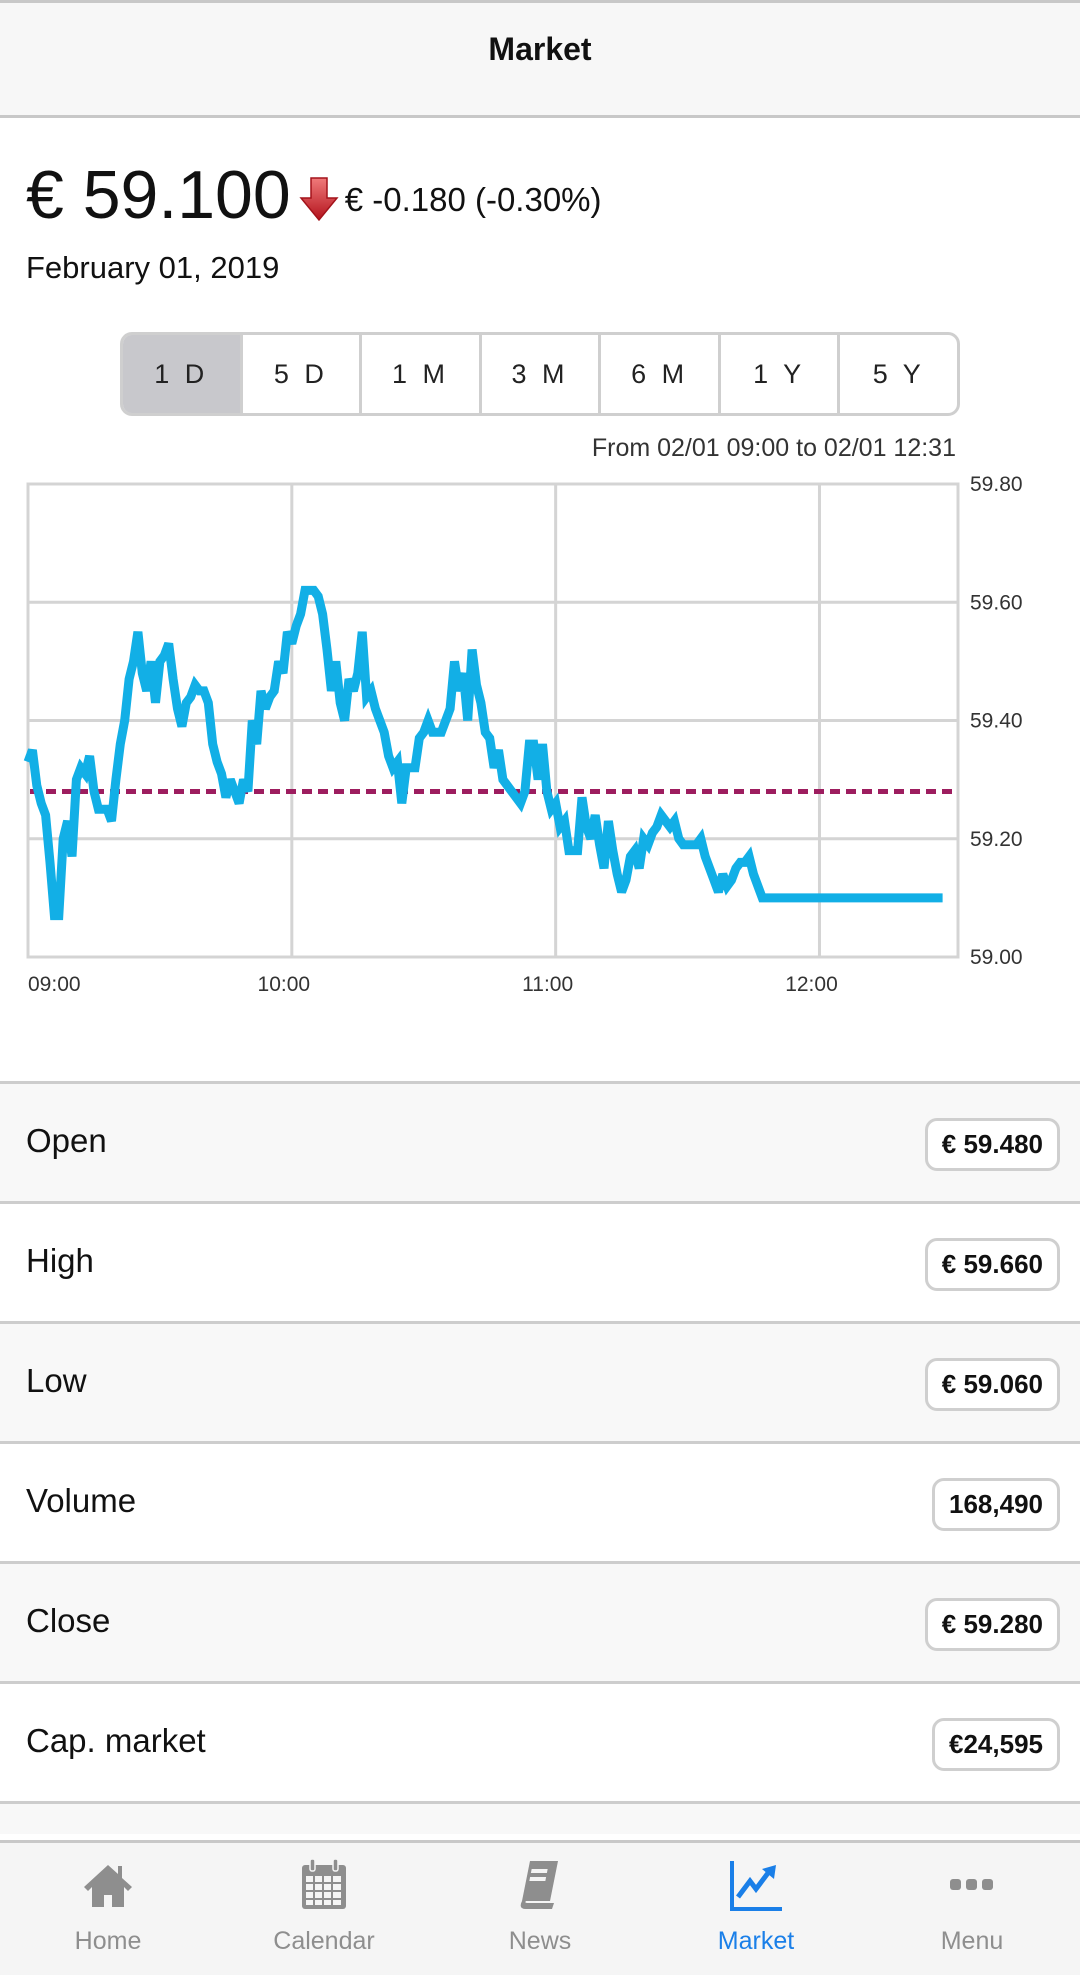 The image size is (1080, 1975). Describe the element at coordinates (996, 839) in the screenshot. I see `y-tick-label: 59.20` at that location.